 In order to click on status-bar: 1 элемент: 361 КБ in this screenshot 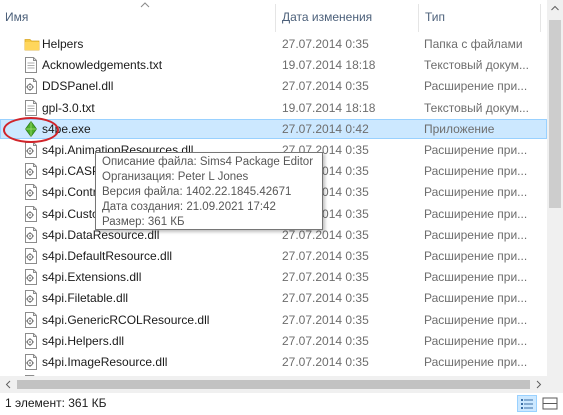, I will do `click(281, 403)`.